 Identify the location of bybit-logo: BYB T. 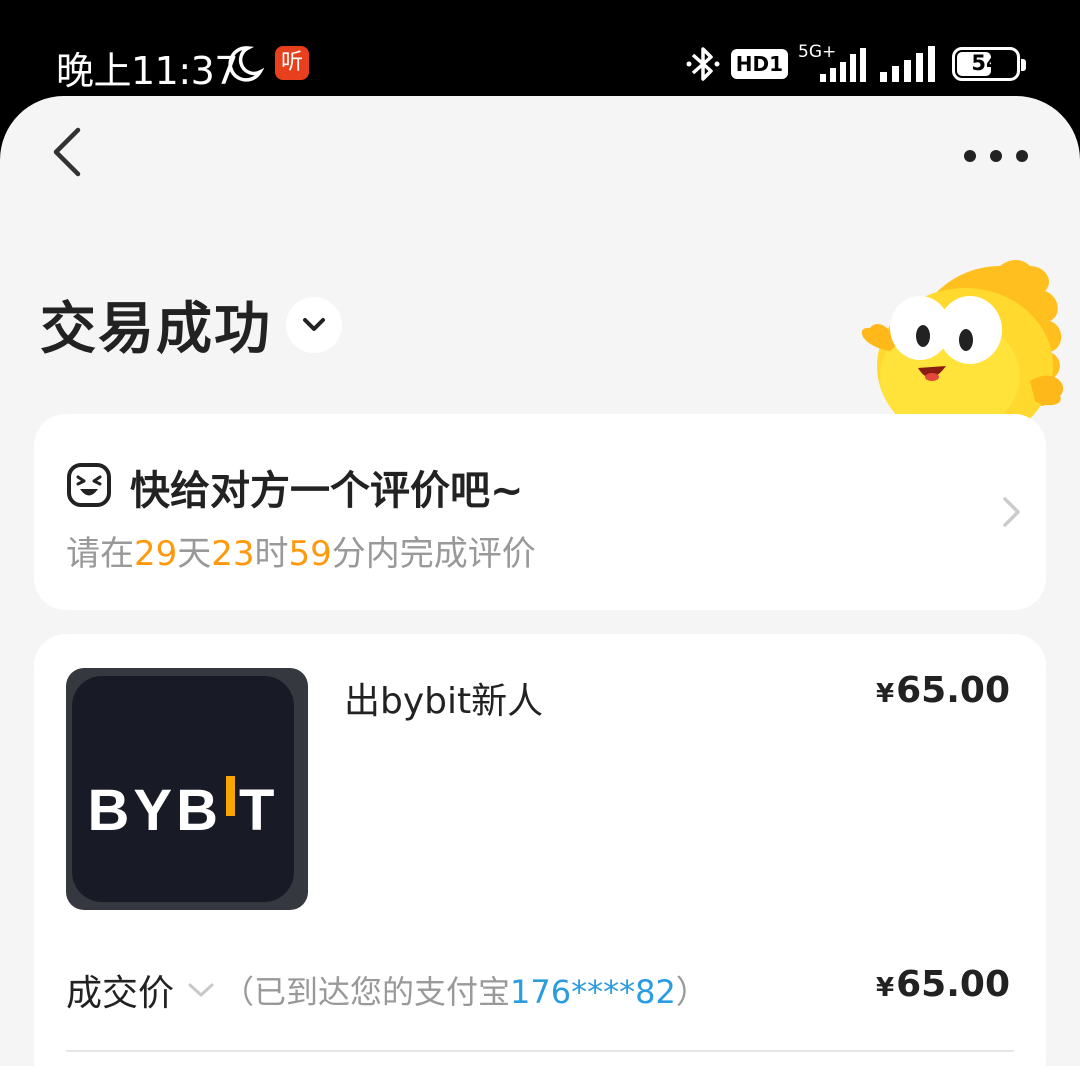
(183, 809).